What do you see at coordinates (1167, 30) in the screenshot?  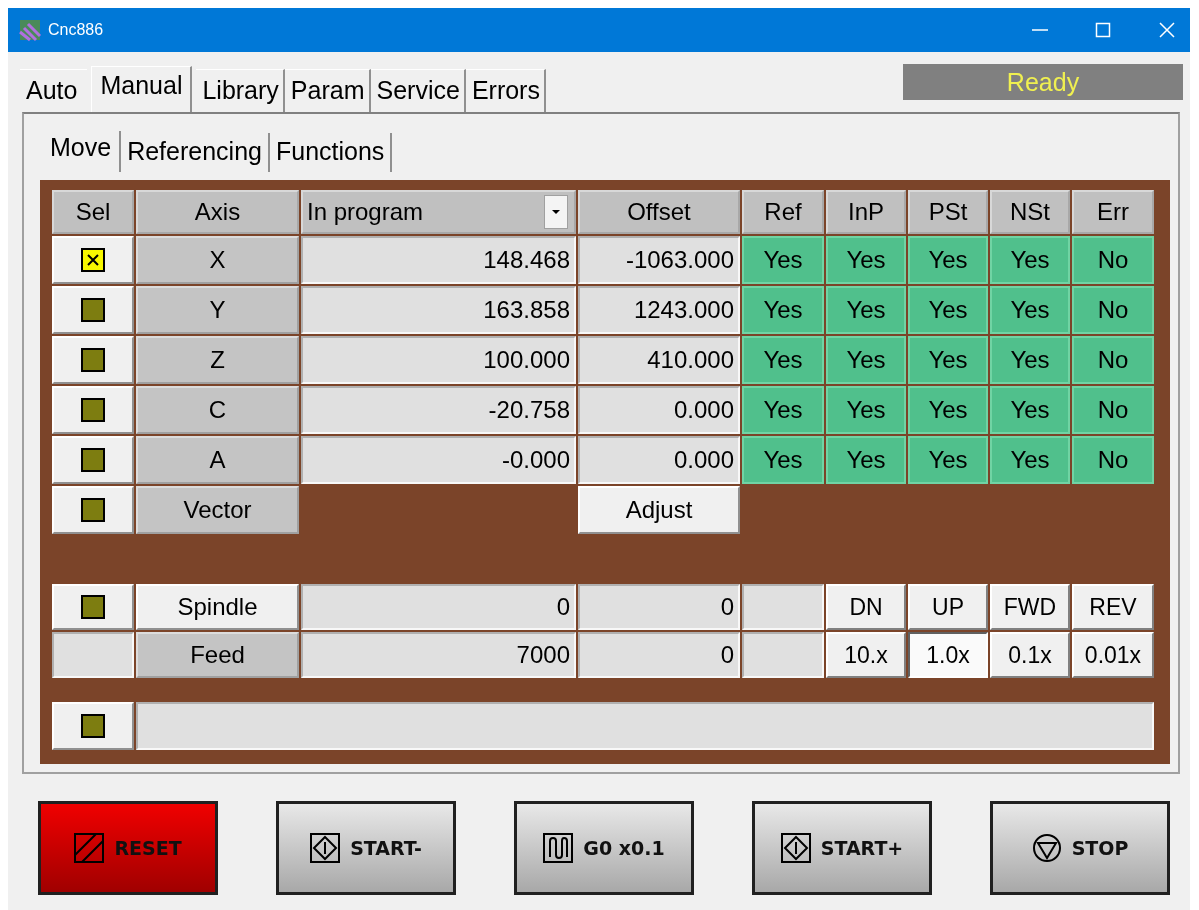 I see `close-icon` at bounding box center [1167, 30].